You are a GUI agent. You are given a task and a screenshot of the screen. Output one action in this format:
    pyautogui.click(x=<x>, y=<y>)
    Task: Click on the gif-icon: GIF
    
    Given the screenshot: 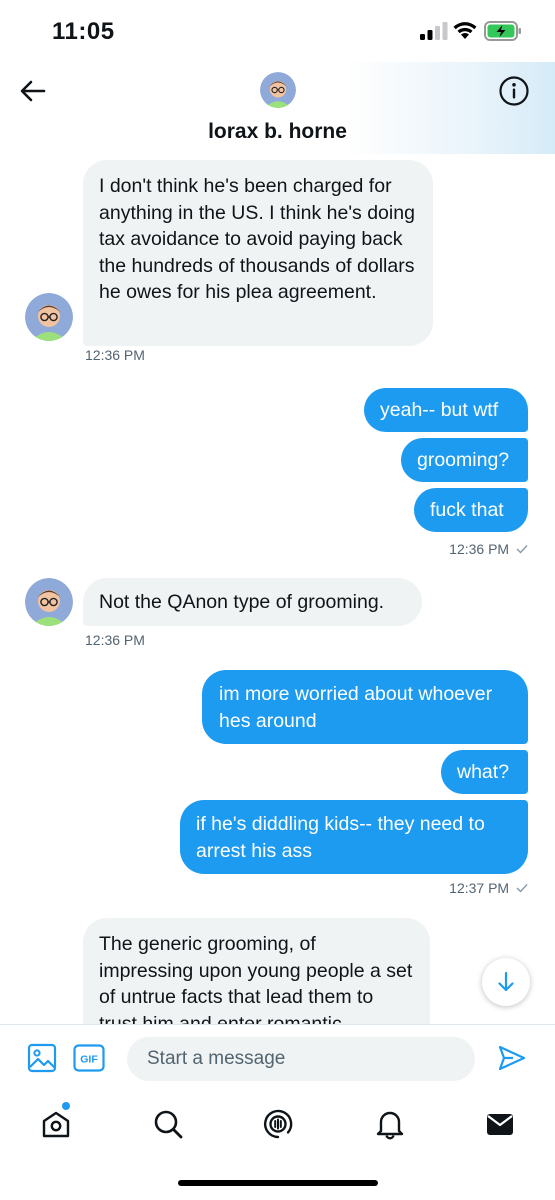 What is the action you would take?
    pyautogui.click(x=89, y=1058)
    